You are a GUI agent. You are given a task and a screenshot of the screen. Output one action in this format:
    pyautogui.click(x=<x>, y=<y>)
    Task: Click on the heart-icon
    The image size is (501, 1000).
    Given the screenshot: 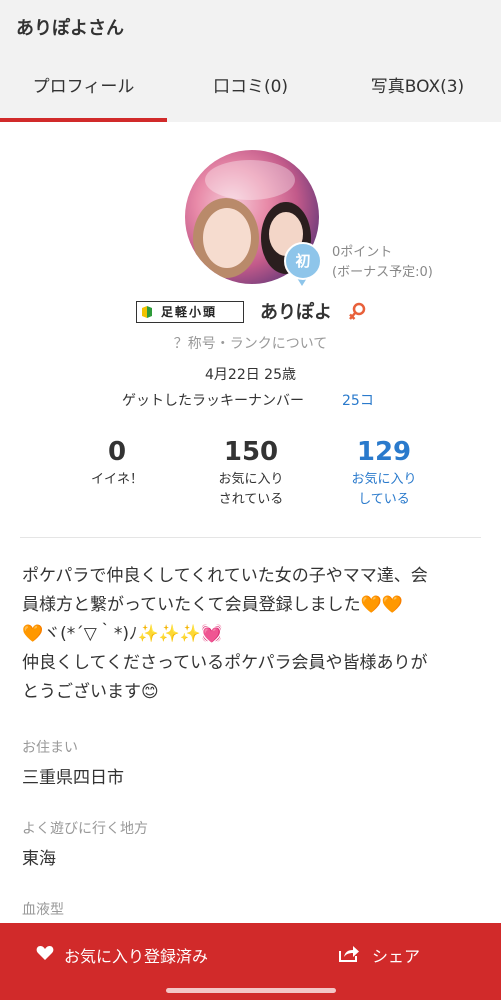 What is the action you would take?
    pyautogui.click(x=45, y=953)
    